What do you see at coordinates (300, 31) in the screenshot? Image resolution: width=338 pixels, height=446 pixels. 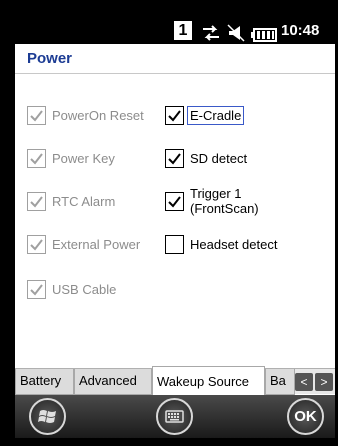 I see `clock-time: 10:48` at bounding box center [300, 31].